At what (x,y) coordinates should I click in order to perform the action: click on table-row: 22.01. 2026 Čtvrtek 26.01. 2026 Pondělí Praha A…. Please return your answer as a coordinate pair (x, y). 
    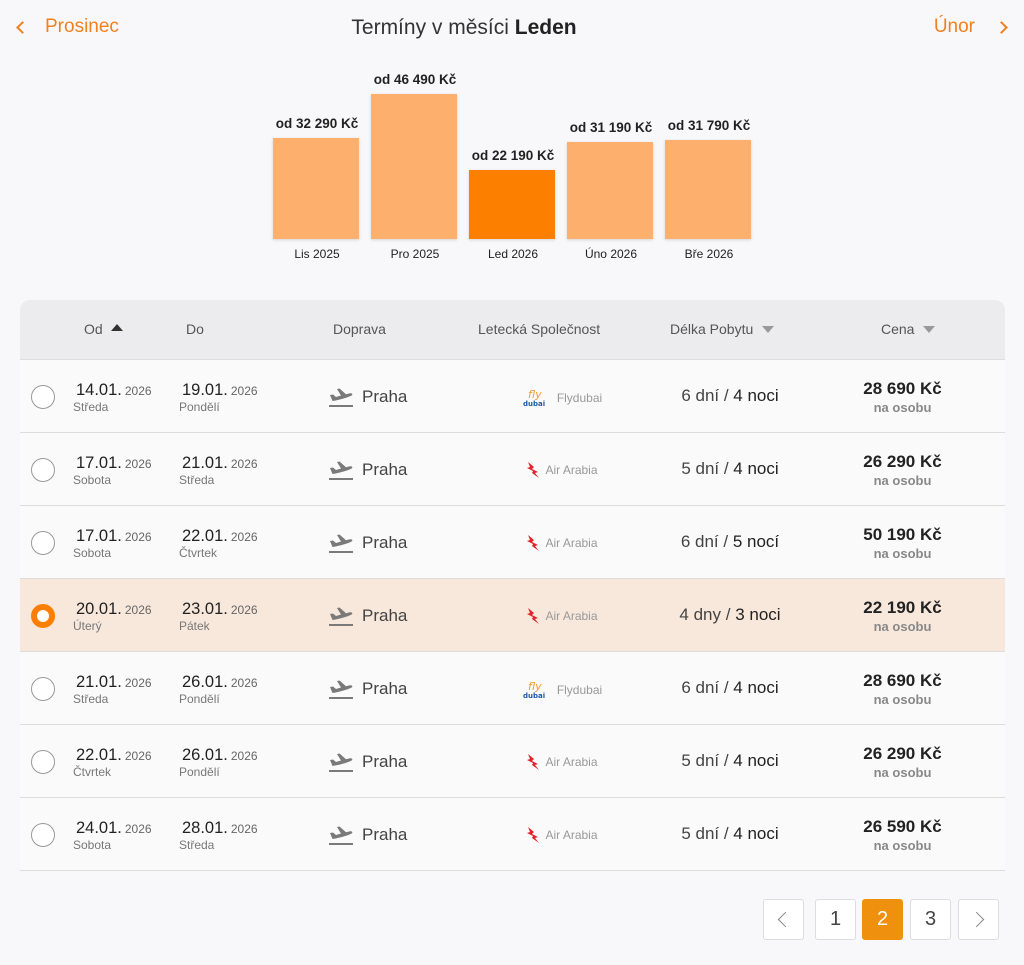
    Looking at the image, I should click on (512, 761).